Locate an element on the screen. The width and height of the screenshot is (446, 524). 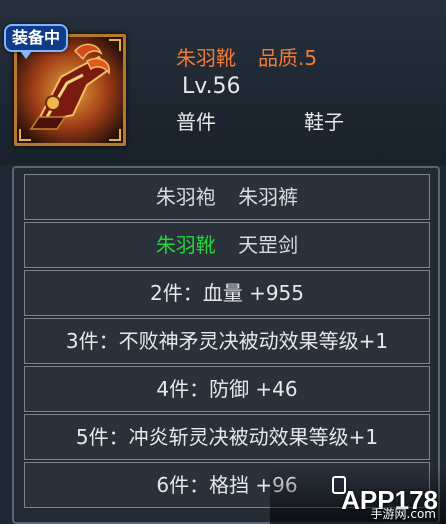
set-bonus-row: 4件：防御 +46 is located at coordinates (227, 389).